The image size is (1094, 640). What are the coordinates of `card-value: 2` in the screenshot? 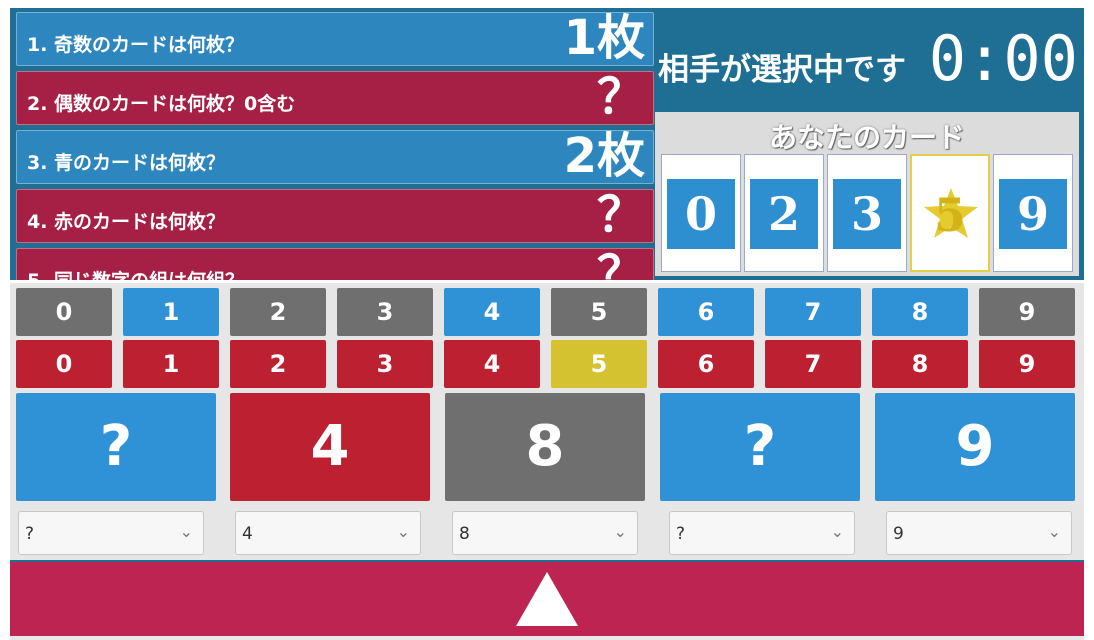 It's located at (784, 214).